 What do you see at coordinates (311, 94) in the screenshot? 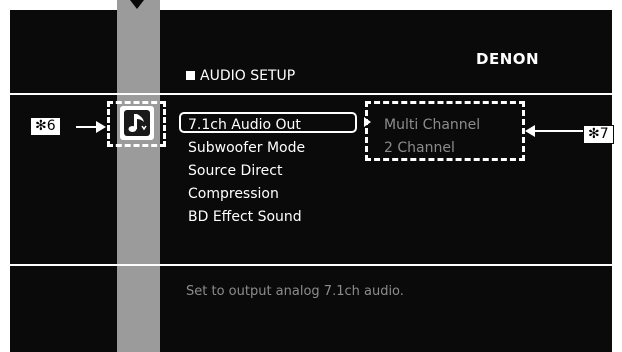
I see `header-divider` at bounding box center [311, 94].